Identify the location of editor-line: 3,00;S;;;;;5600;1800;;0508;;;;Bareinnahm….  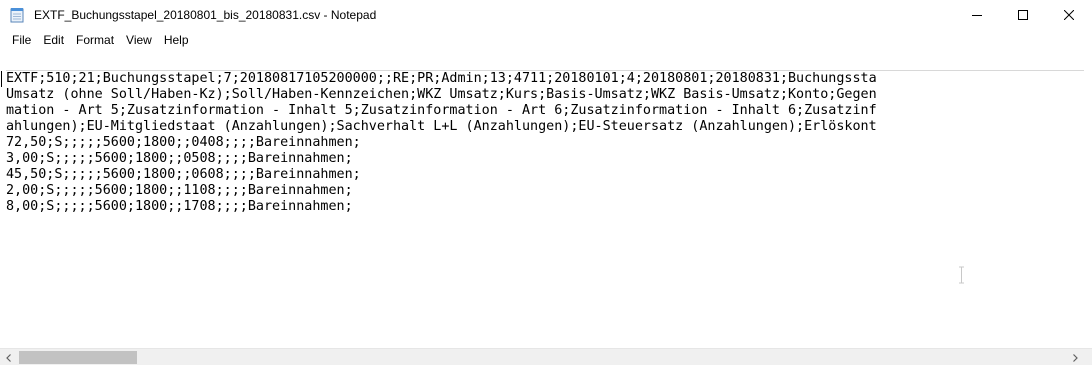
(179, 158).